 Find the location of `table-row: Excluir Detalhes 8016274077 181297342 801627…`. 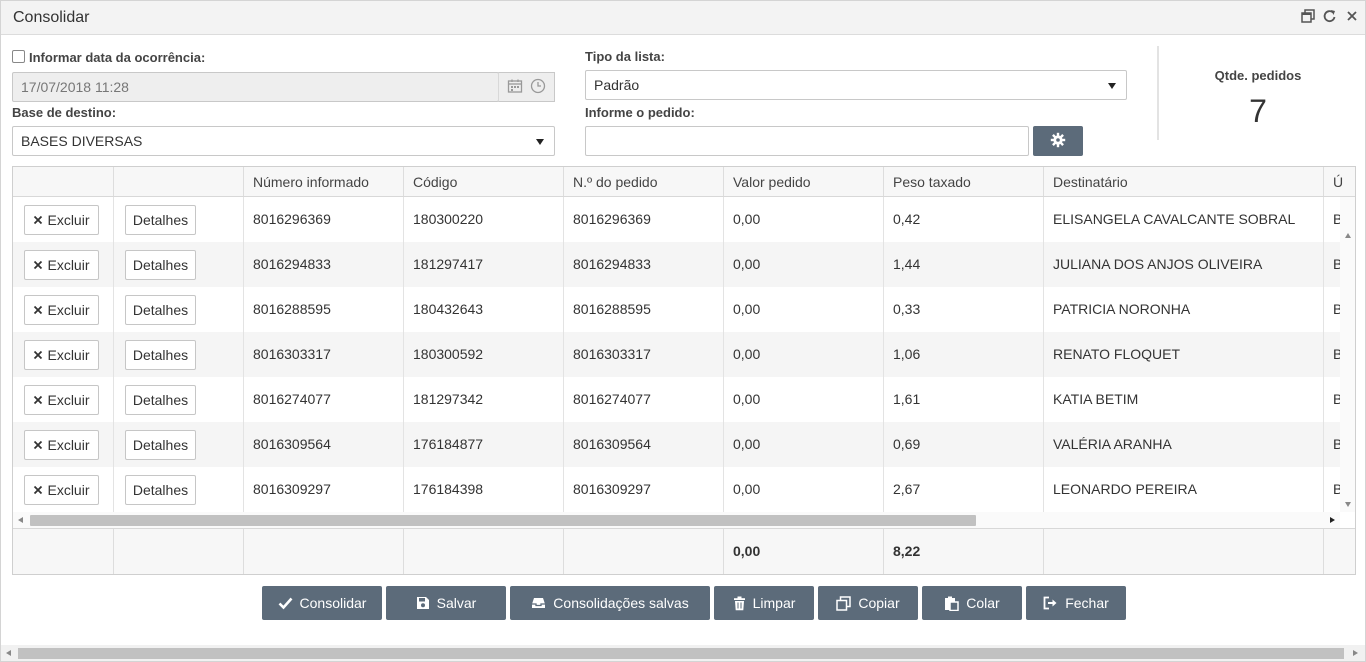

table-row: Excluir Detalhes 8016274077 181297342 801627… is located at coordinates (676, 399).